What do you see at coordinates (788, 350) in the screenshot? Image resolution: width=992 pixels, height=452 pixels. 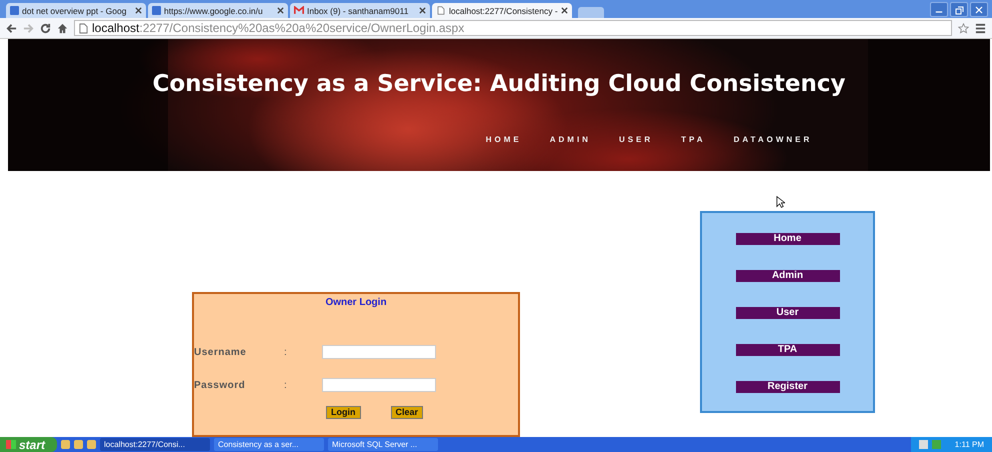 I see `menu-button: TPA` at bounding box center [788, 350].